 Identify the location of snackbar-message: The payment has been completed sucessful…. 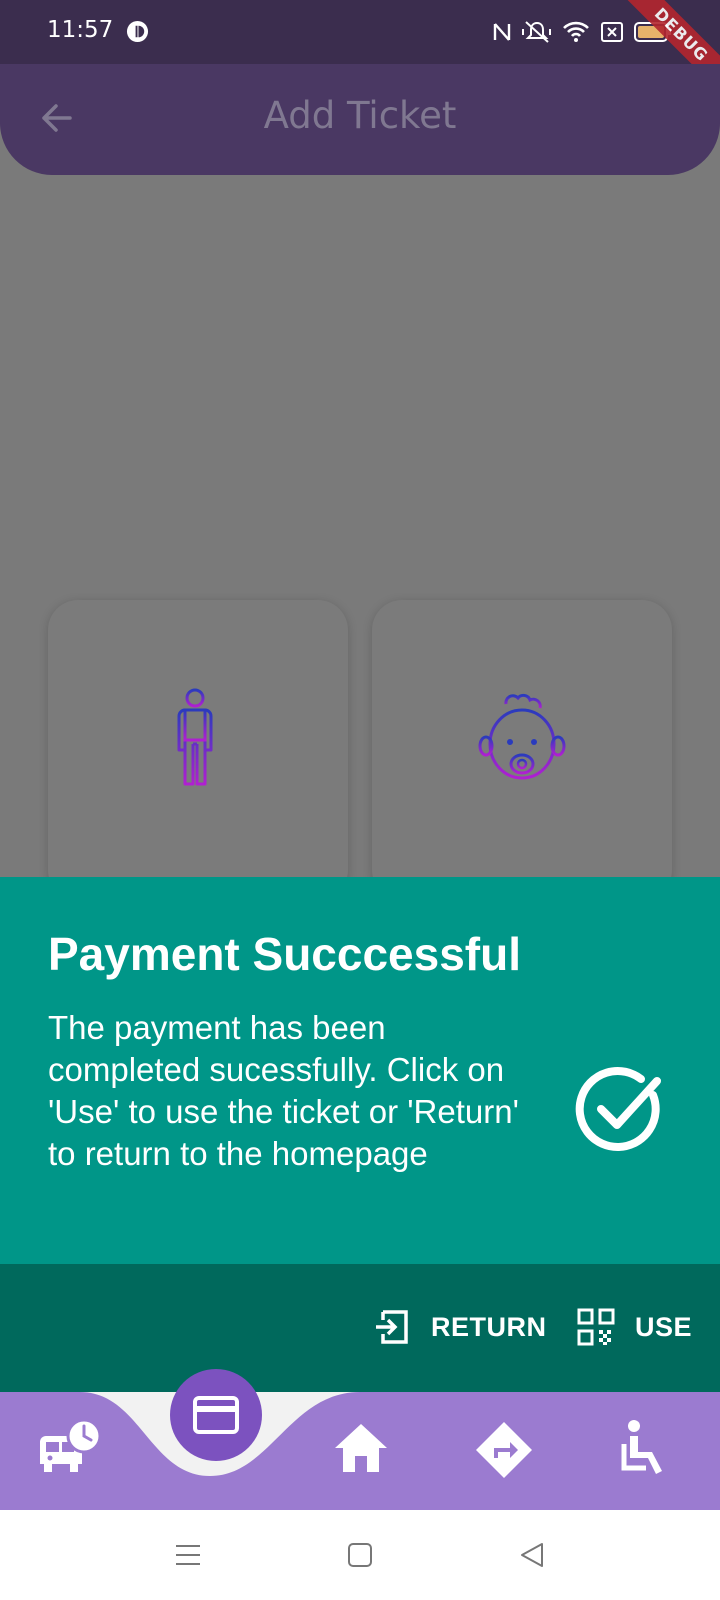
(283, 1090).